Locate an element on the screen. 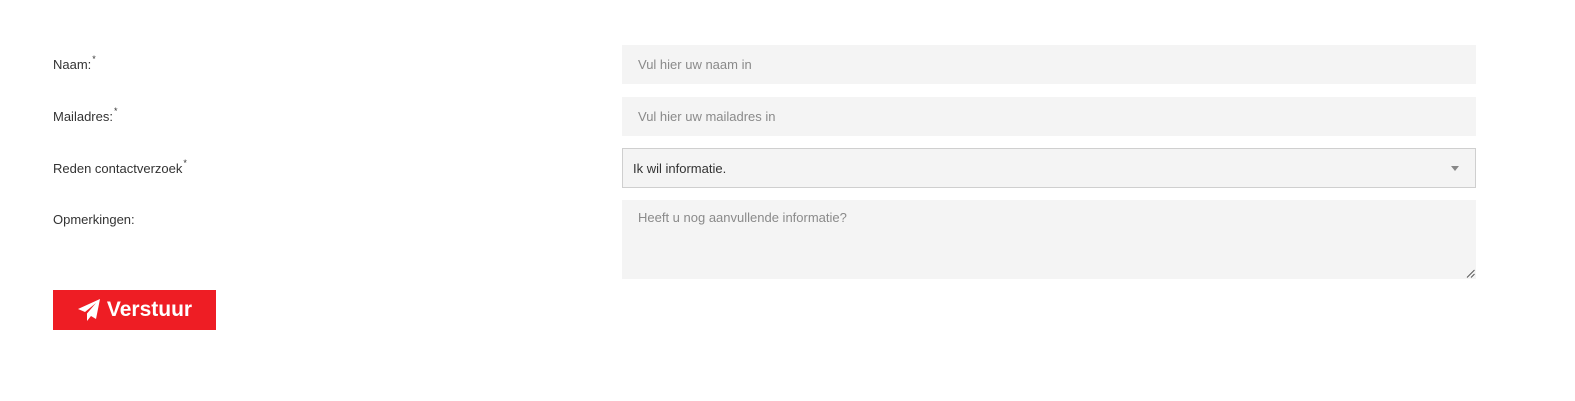 Image resolution: width=1575 pixels, height=401 pixels. submit-label: Verstuur is located at coordinates (149, 309).